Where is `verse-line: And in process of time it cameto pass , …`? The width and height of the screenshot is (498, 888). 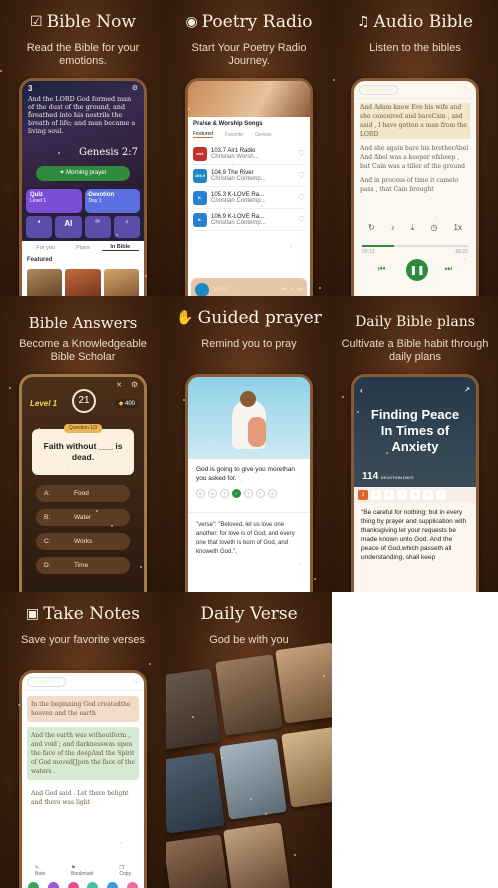
verse-line: And in process of time it cameto pass , … is located at coordinates (415, 185).